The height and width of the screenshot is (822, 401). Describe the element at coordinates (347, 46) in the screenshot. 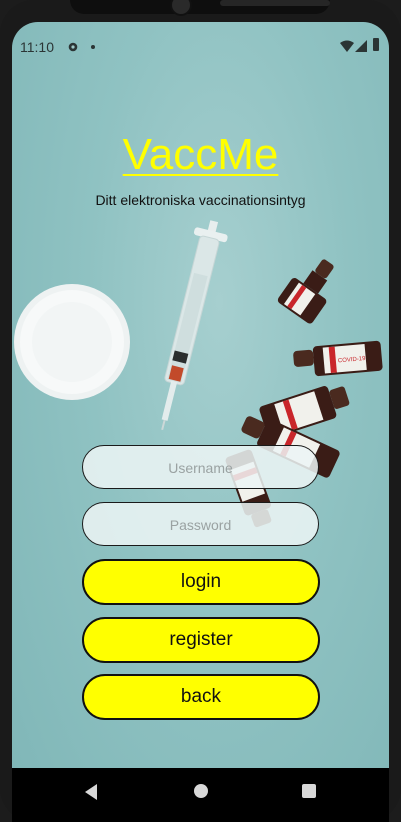

I see `wifi-icon` at that location.